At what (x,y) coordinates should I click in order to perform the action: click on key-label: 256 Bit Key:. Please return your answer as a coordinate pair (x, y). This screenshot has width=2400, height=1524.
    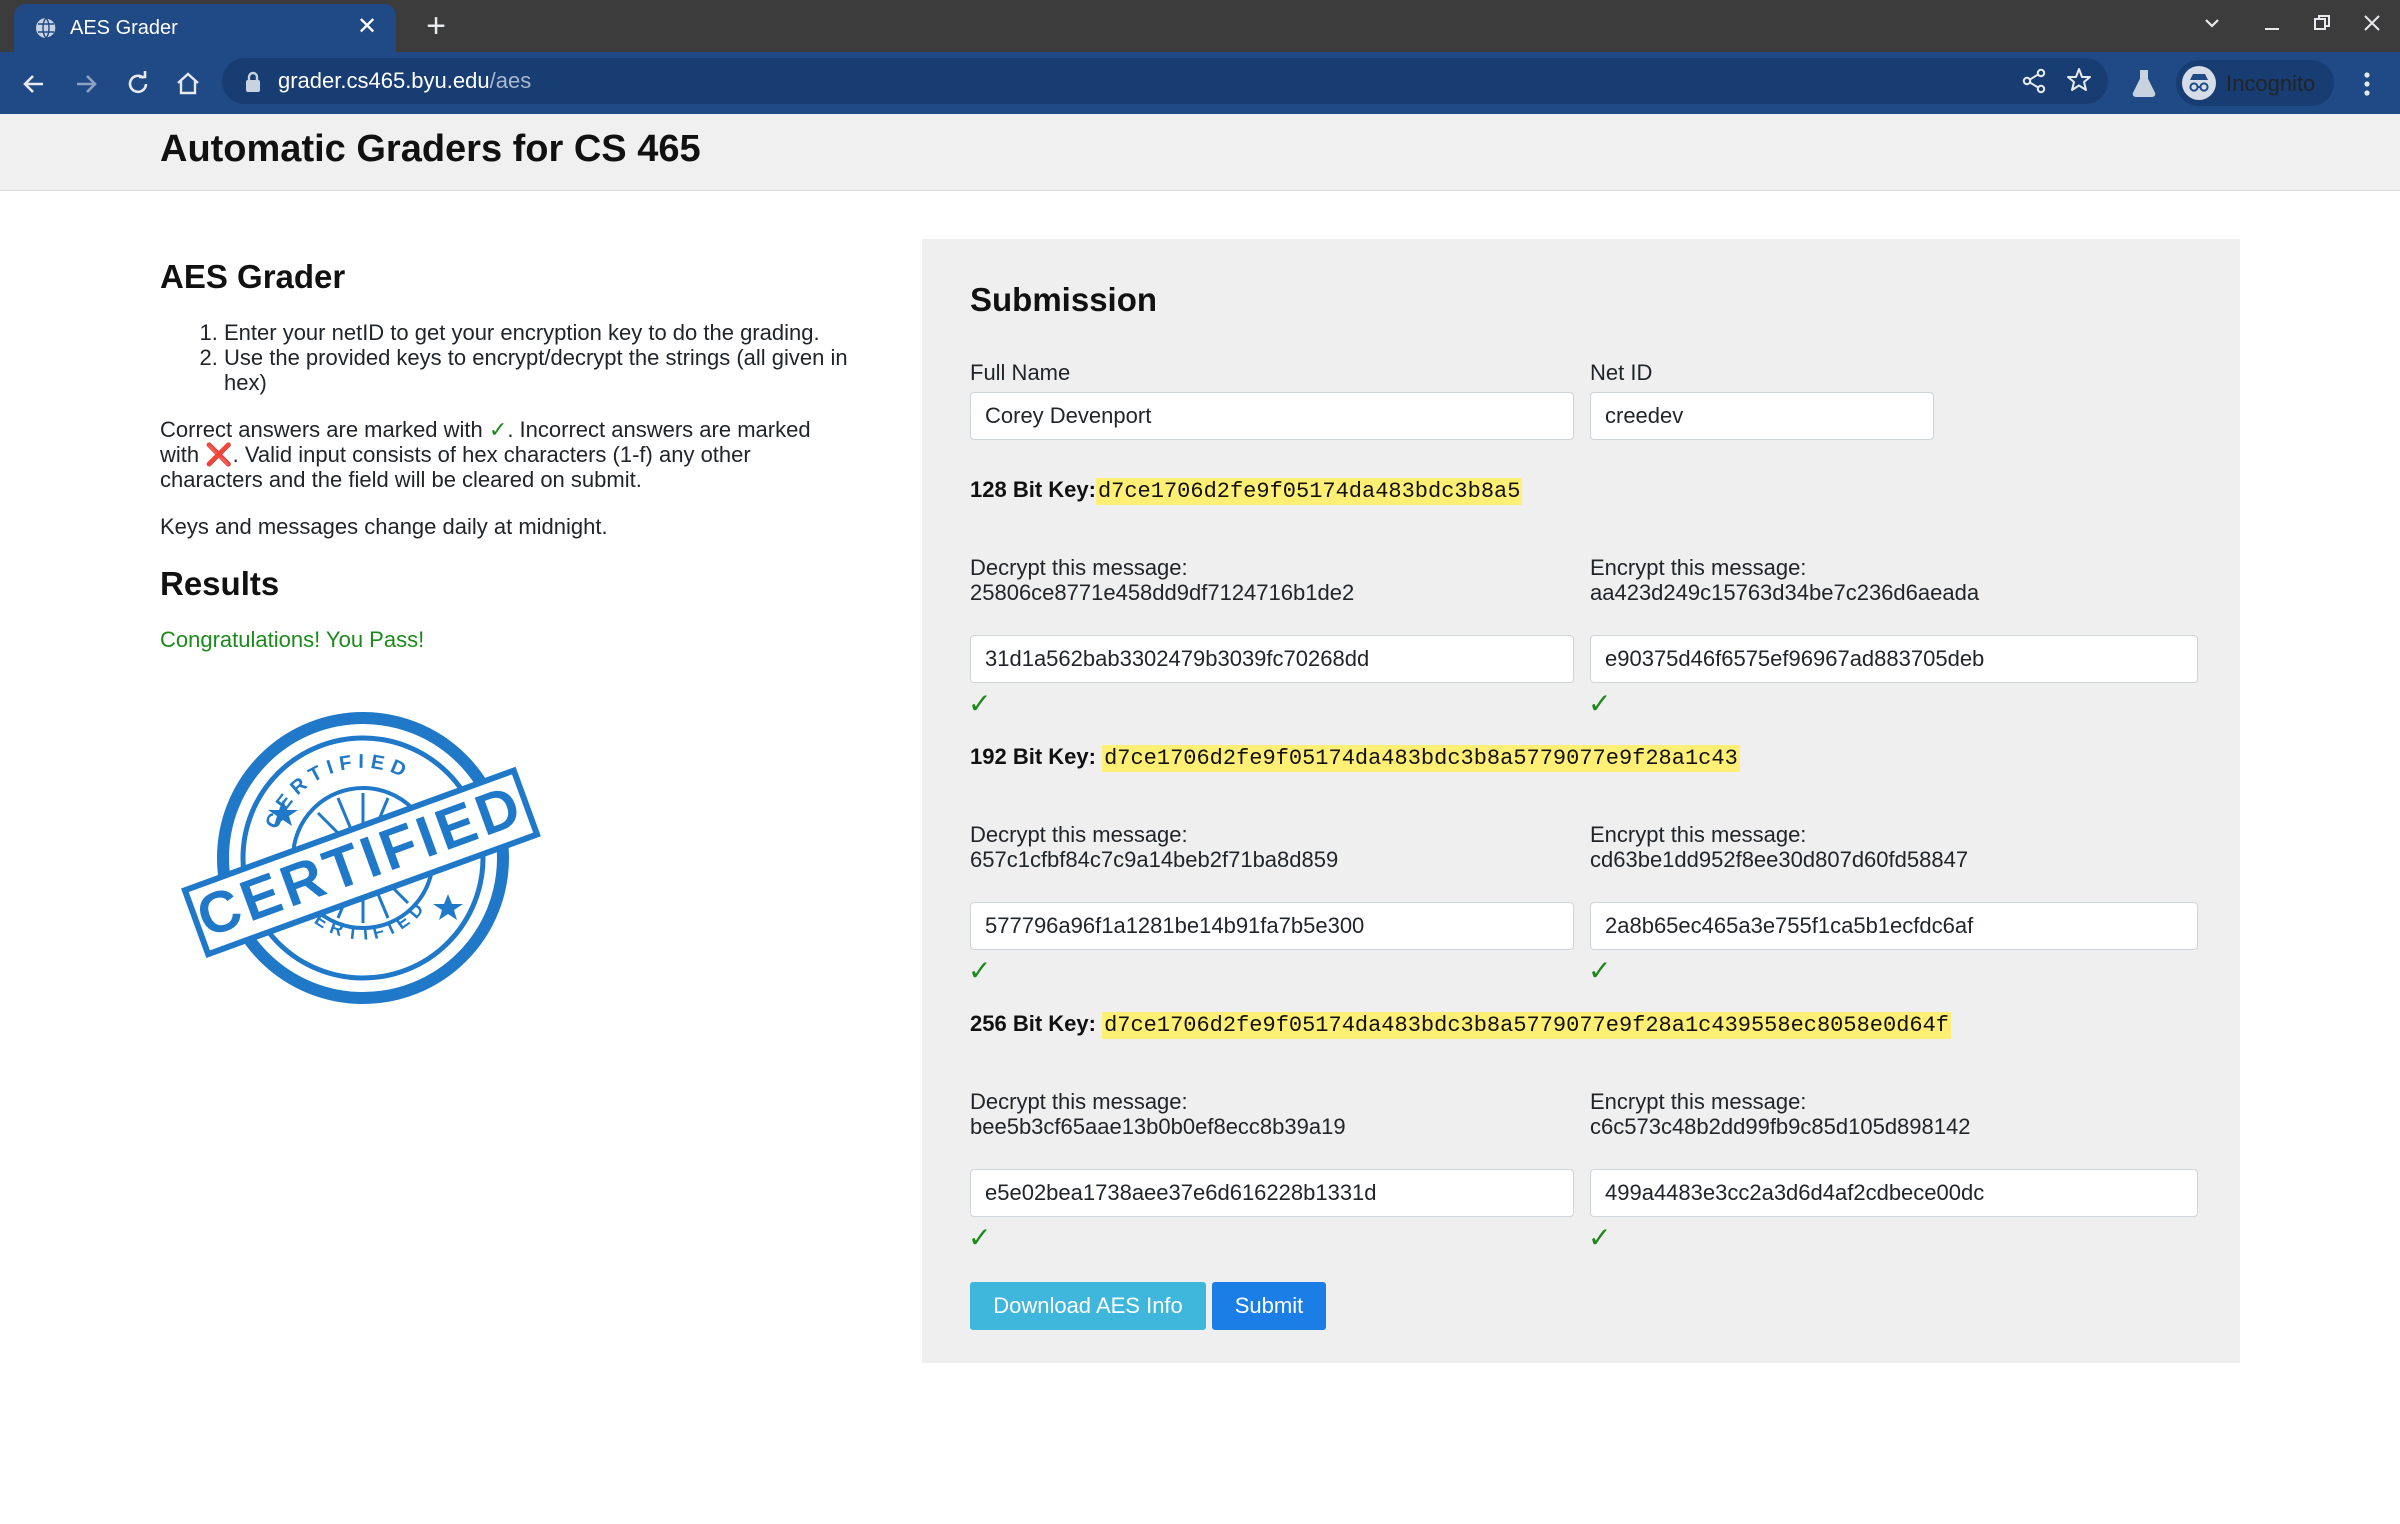
    Looking at the image, I should click on (1036, 1023).